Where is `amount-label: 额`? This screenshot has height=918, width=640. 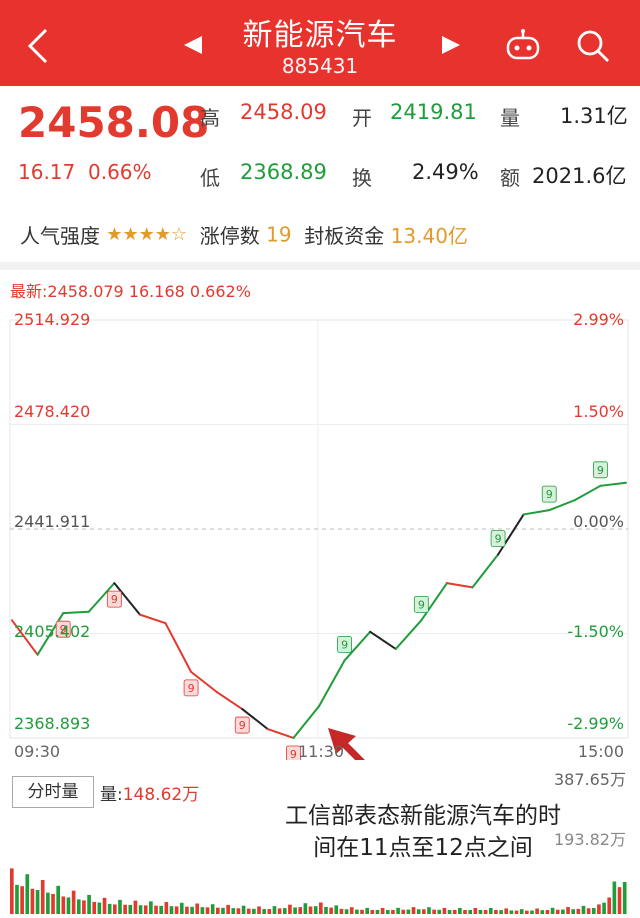 amount-label: 额 is located at coordinates (510, 178).